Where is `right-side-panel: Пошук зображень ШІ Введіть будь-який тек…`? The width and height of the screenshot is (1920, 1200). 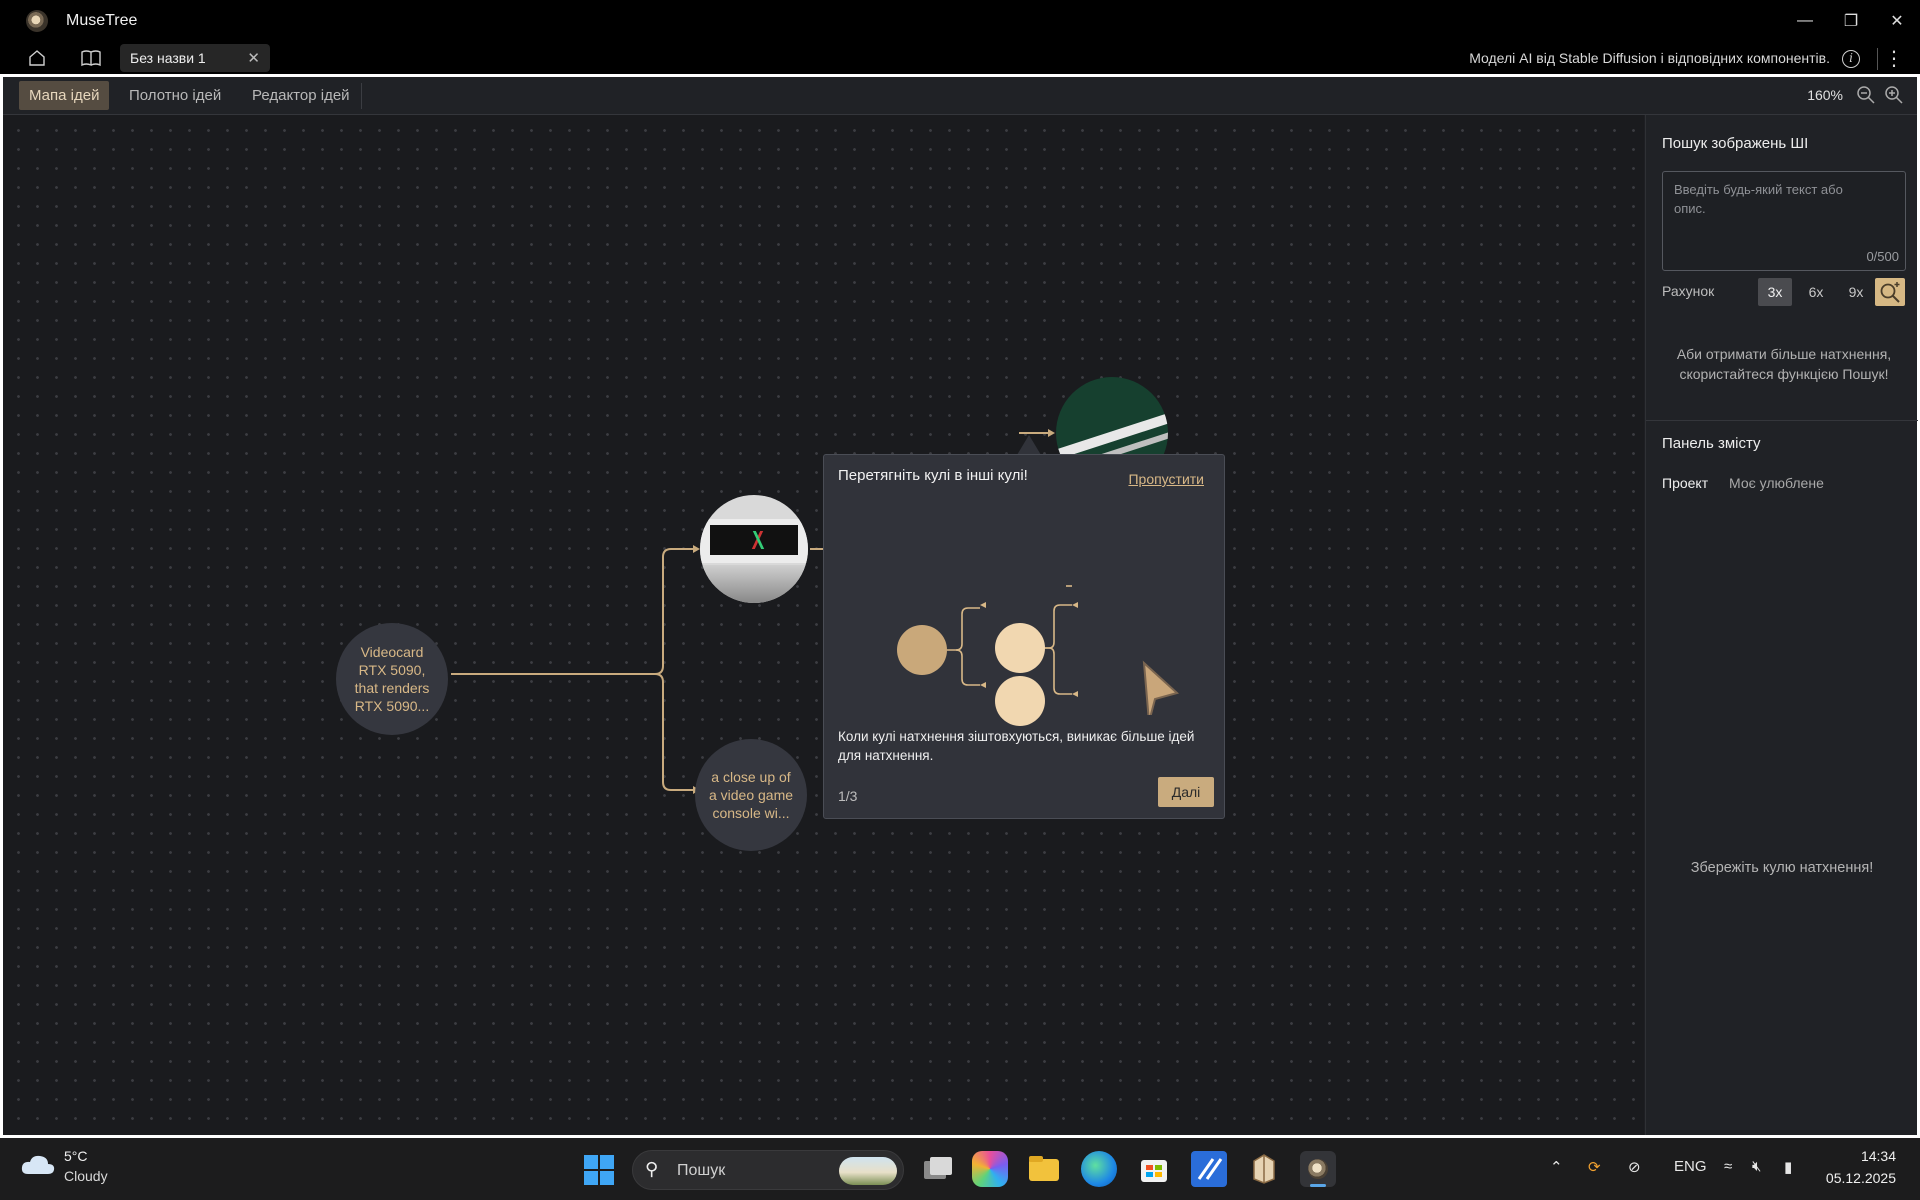 right-side-panel: Пошук зображень ШІ Введіть будь-який тек… is located at coordinates (1781, 625).